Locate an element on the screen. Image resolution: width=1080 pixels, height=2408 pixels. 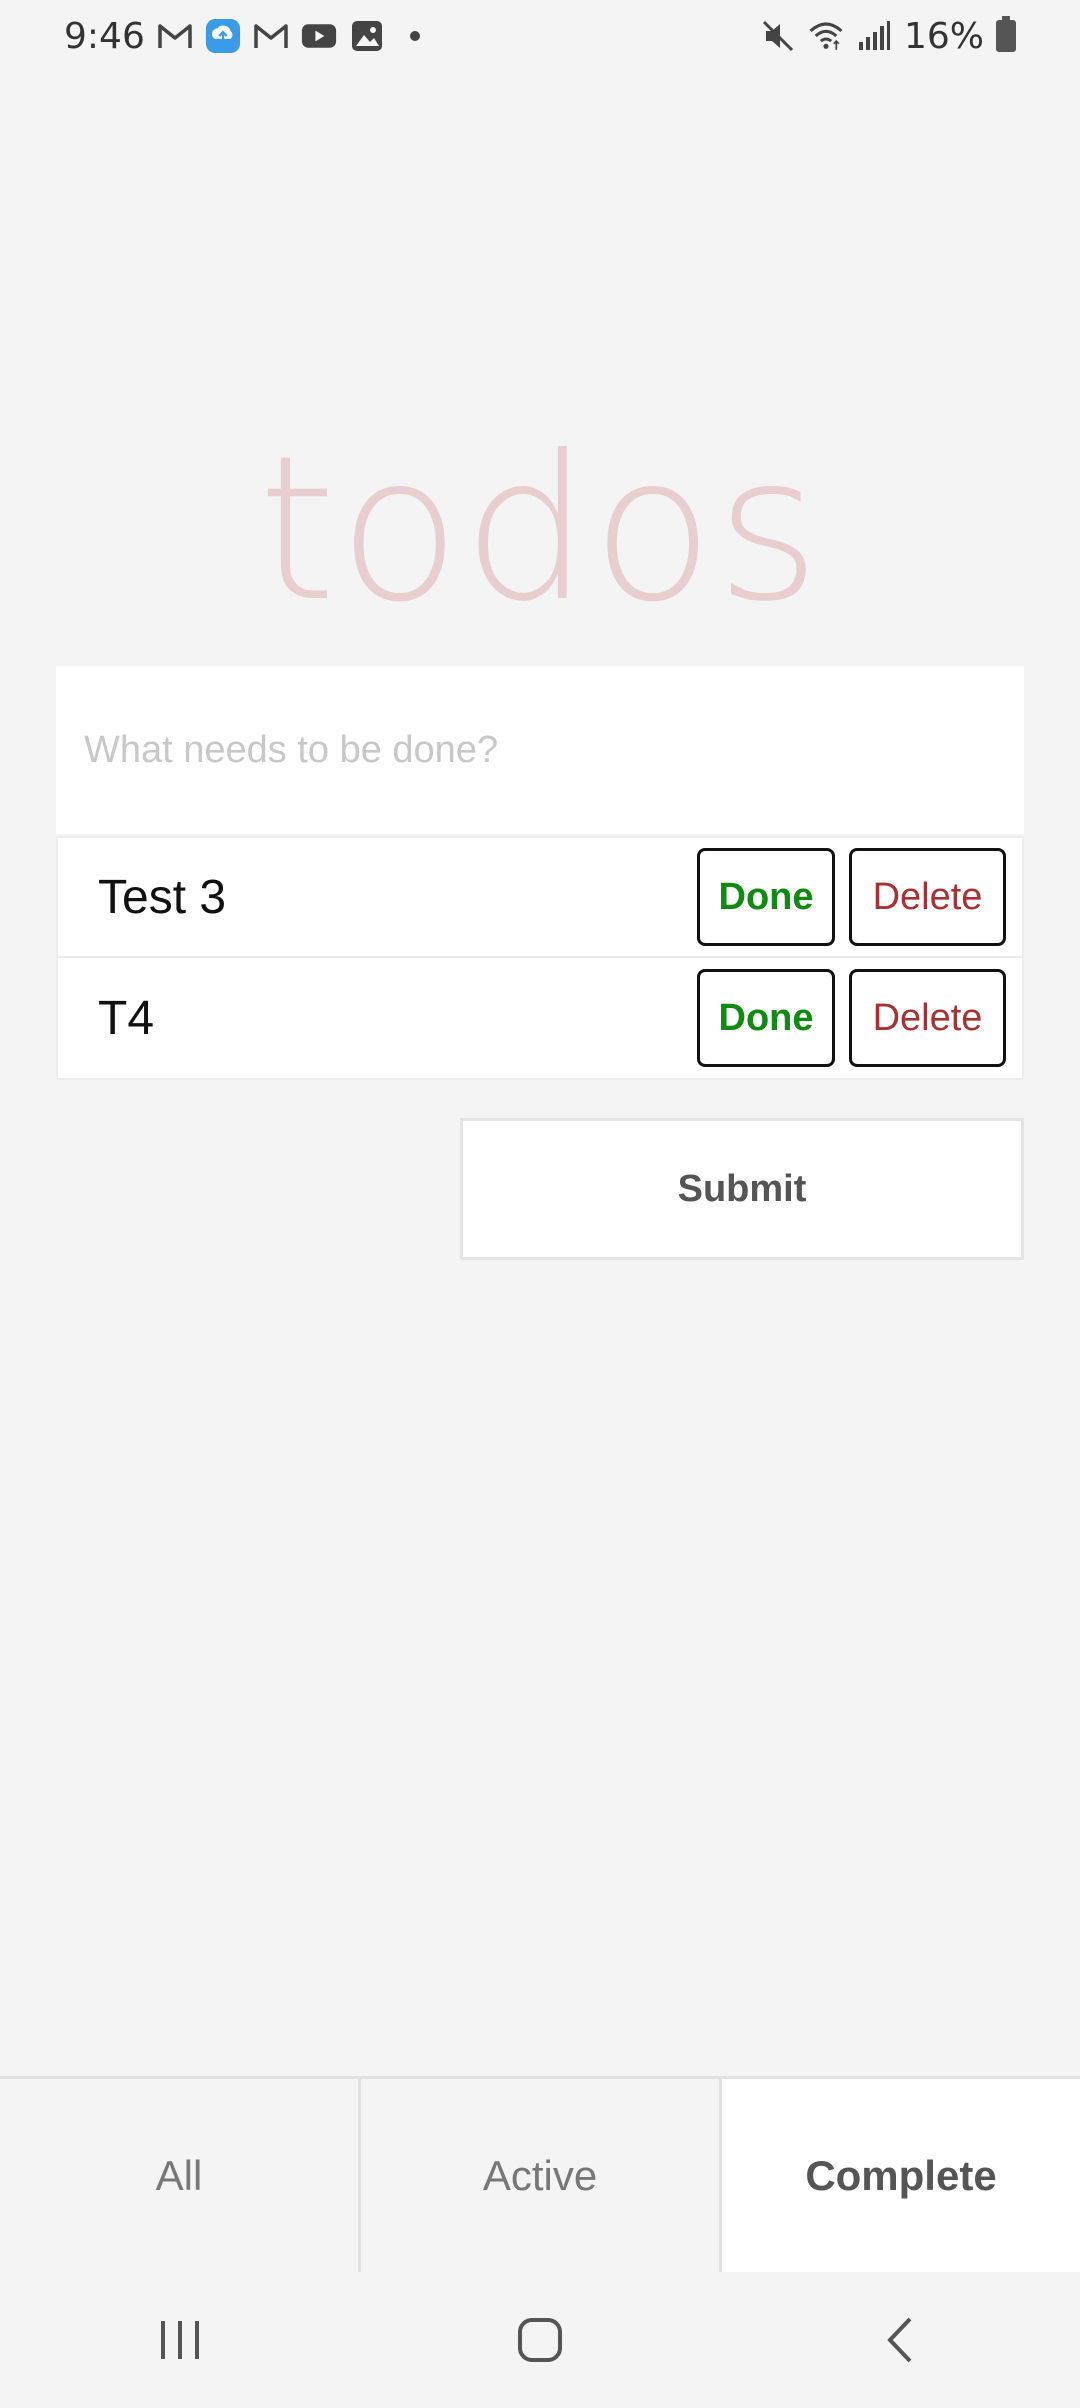
filter-tab-all: All is located at coordinates (180, 2175).